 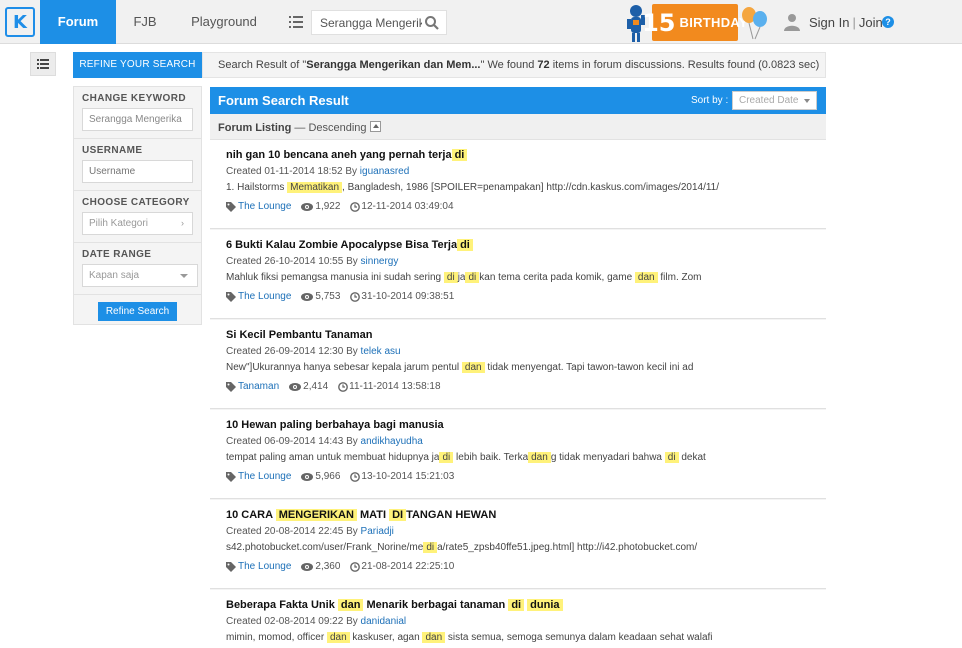 I want to click on result-created: Created 02-08-2014 09:22 By, so click(x=293, y=621).